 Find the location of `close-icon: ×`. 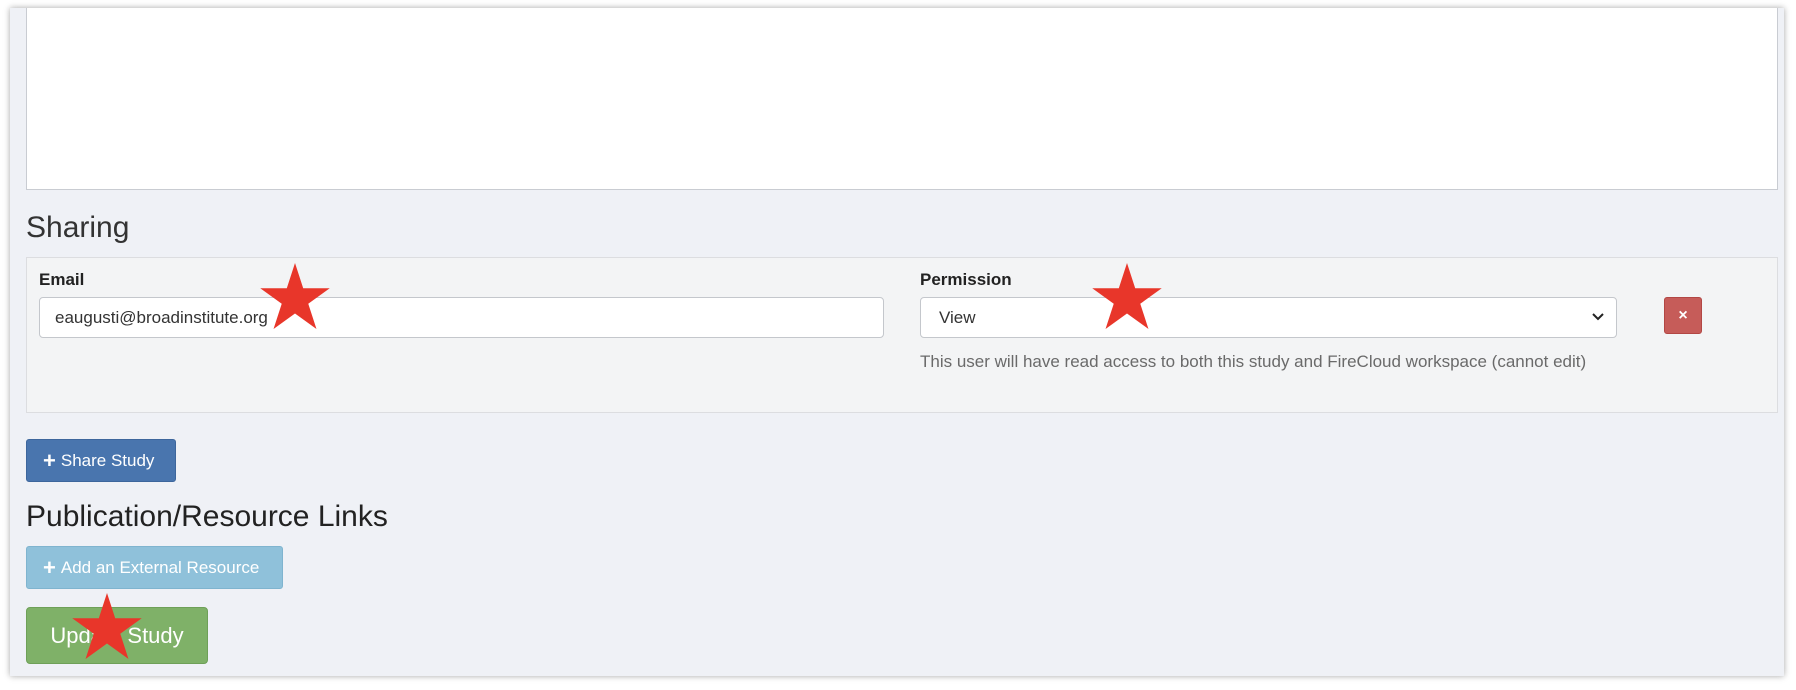

close-icon: × is located at coordinates (1683, 315).